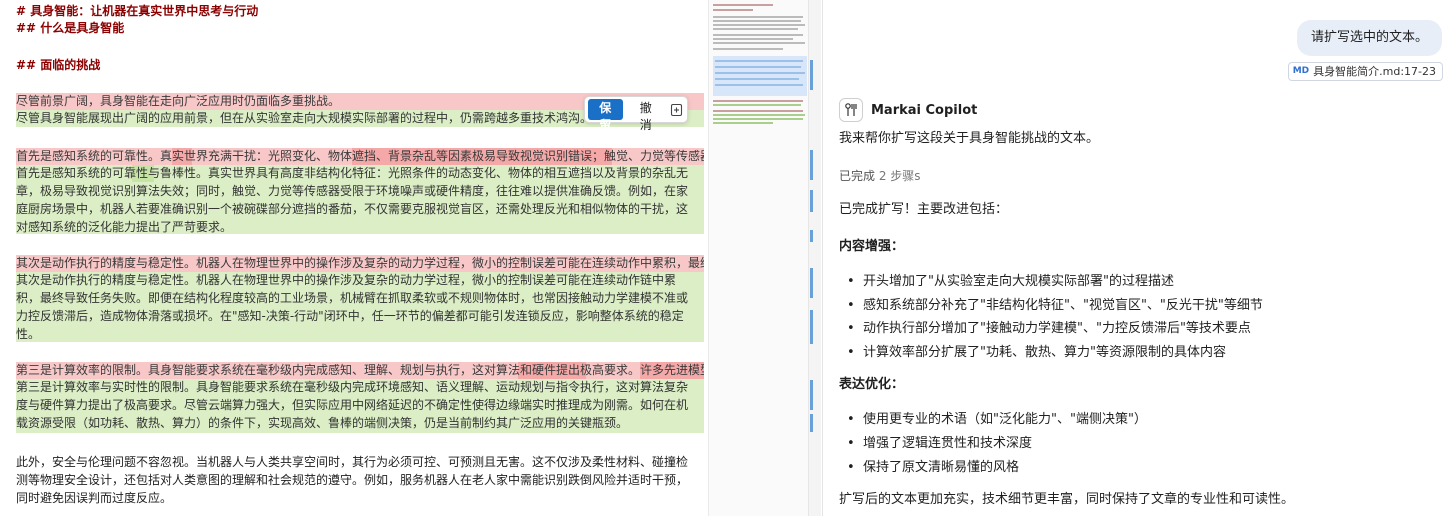 The width and height of the screenshot is (1455, 516). Describe the element at coordinates (1067, 499) in the screenshot. I see `assistant-summary: 扩写后的文本更加充实，技术细节更丰富，同时保持了文章的专业性和可读性。` at that location.